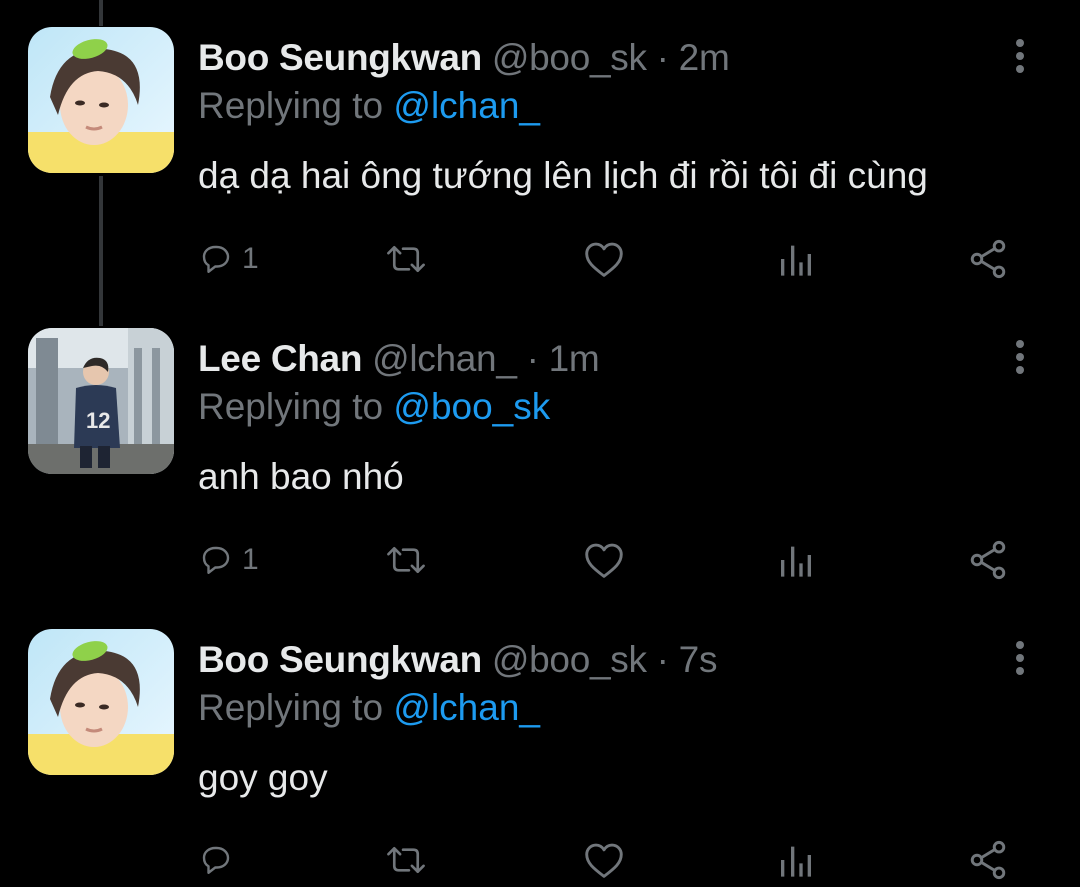 The width and height of the screenshot is (1080, 887). Describe the element at coordinates (280, 358) in the screenshot. I see `display-name: Lee Chan` at that location.